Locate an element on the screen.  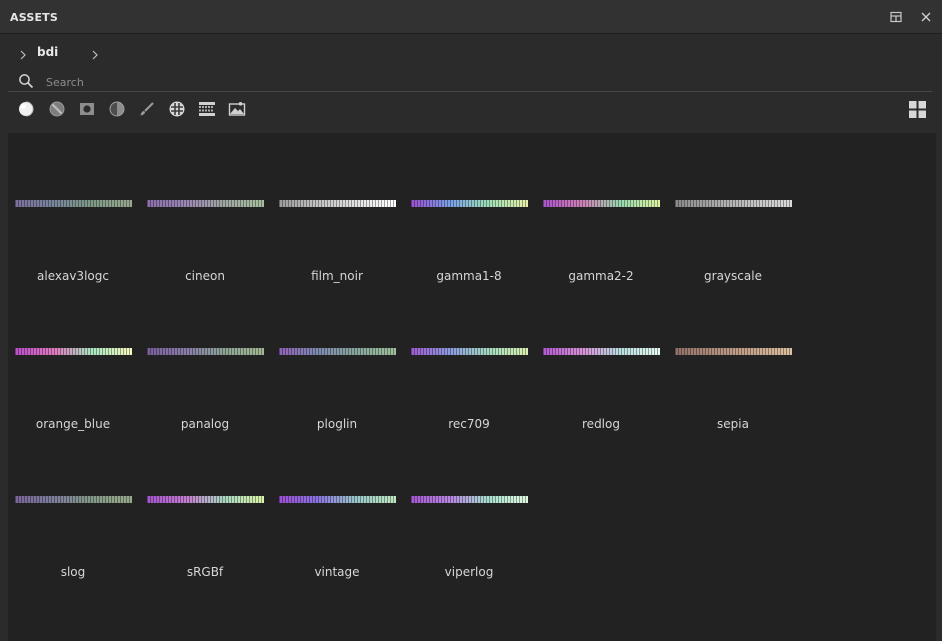
breadcrumb-expand-button is located at coordinates (23, 53).